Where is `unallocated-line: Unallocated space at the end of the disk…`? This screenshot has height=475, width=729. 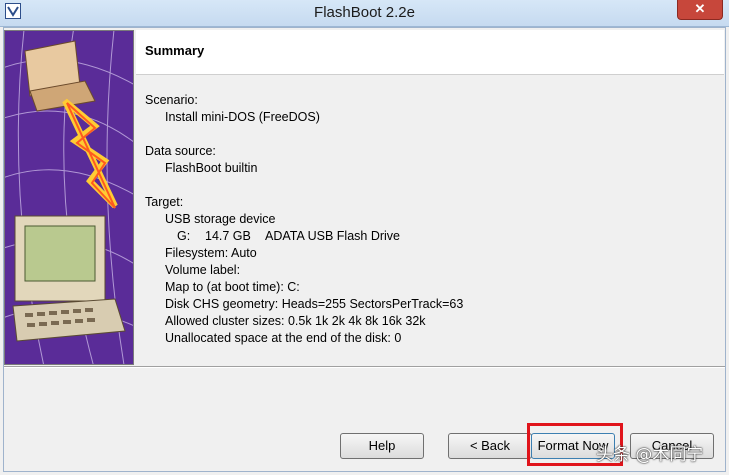 unallocated-line: Unallocated space at the end of the disk… is located at coordinates (283, 338).